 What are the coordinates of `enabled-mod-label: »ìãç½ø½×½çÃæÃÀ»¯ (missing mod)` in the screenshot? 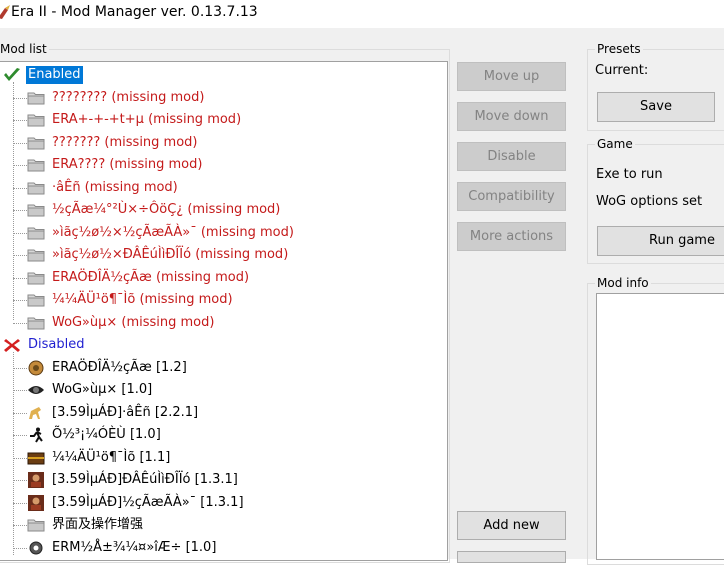 It's located at (173, 232).